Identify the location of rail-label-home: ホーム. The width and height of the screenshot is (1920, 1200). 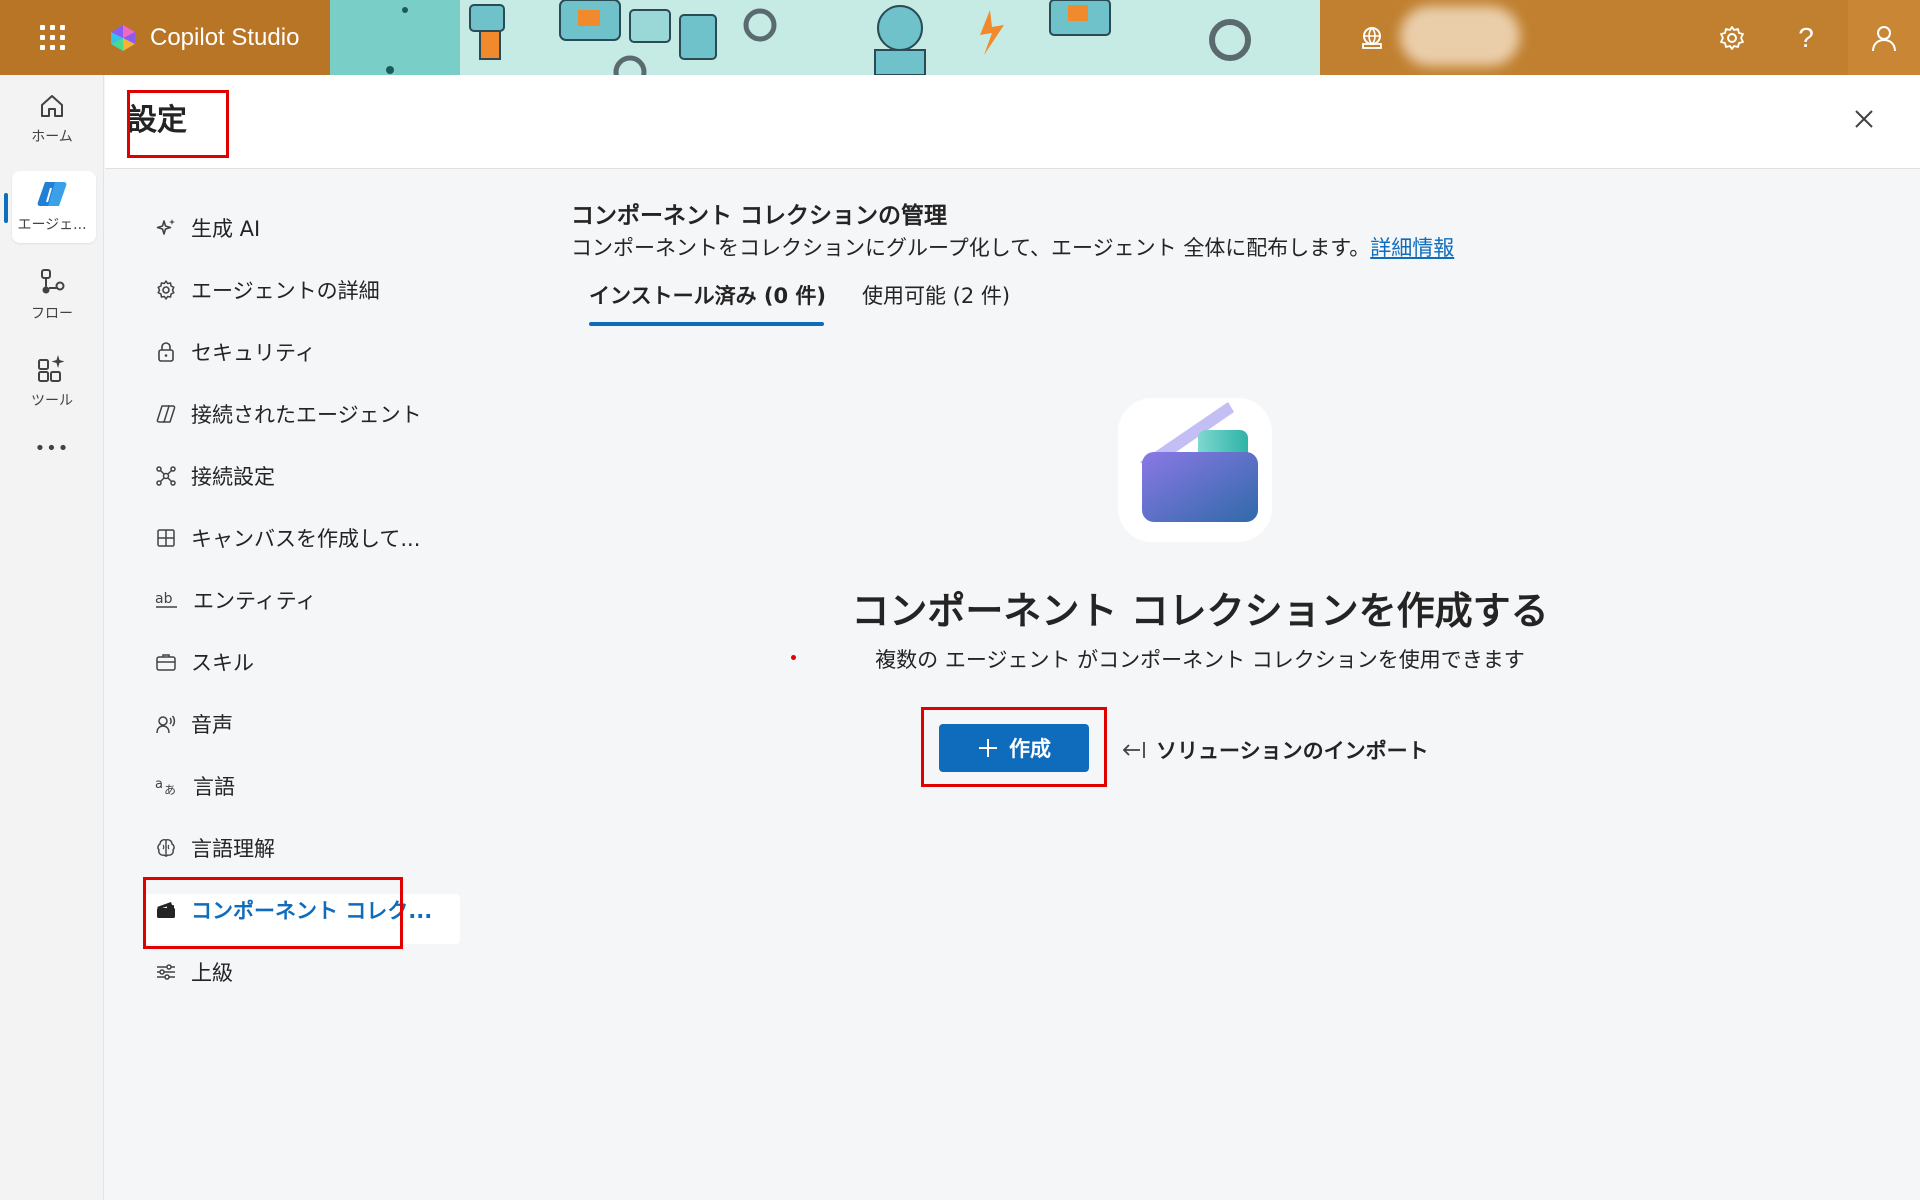
(52, 137).